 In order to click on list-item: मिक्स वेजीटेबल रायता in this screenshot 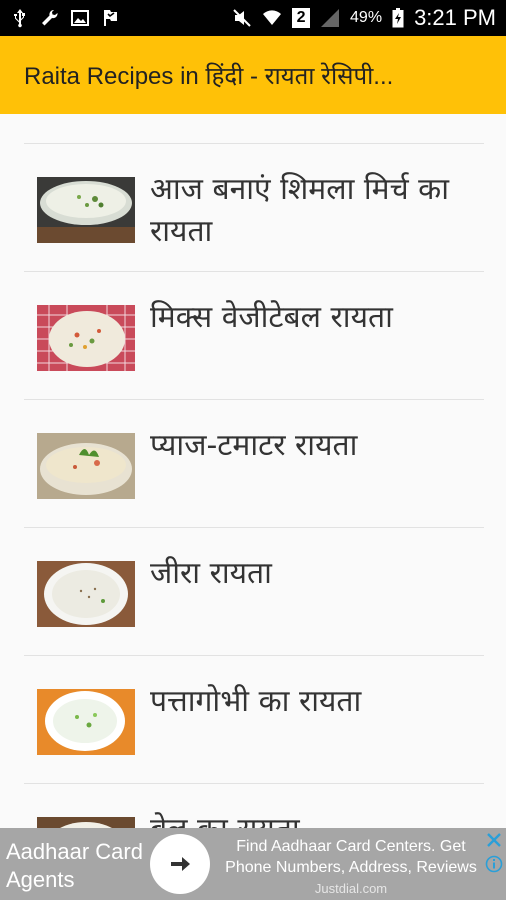, I will do `click(254, 336)`.